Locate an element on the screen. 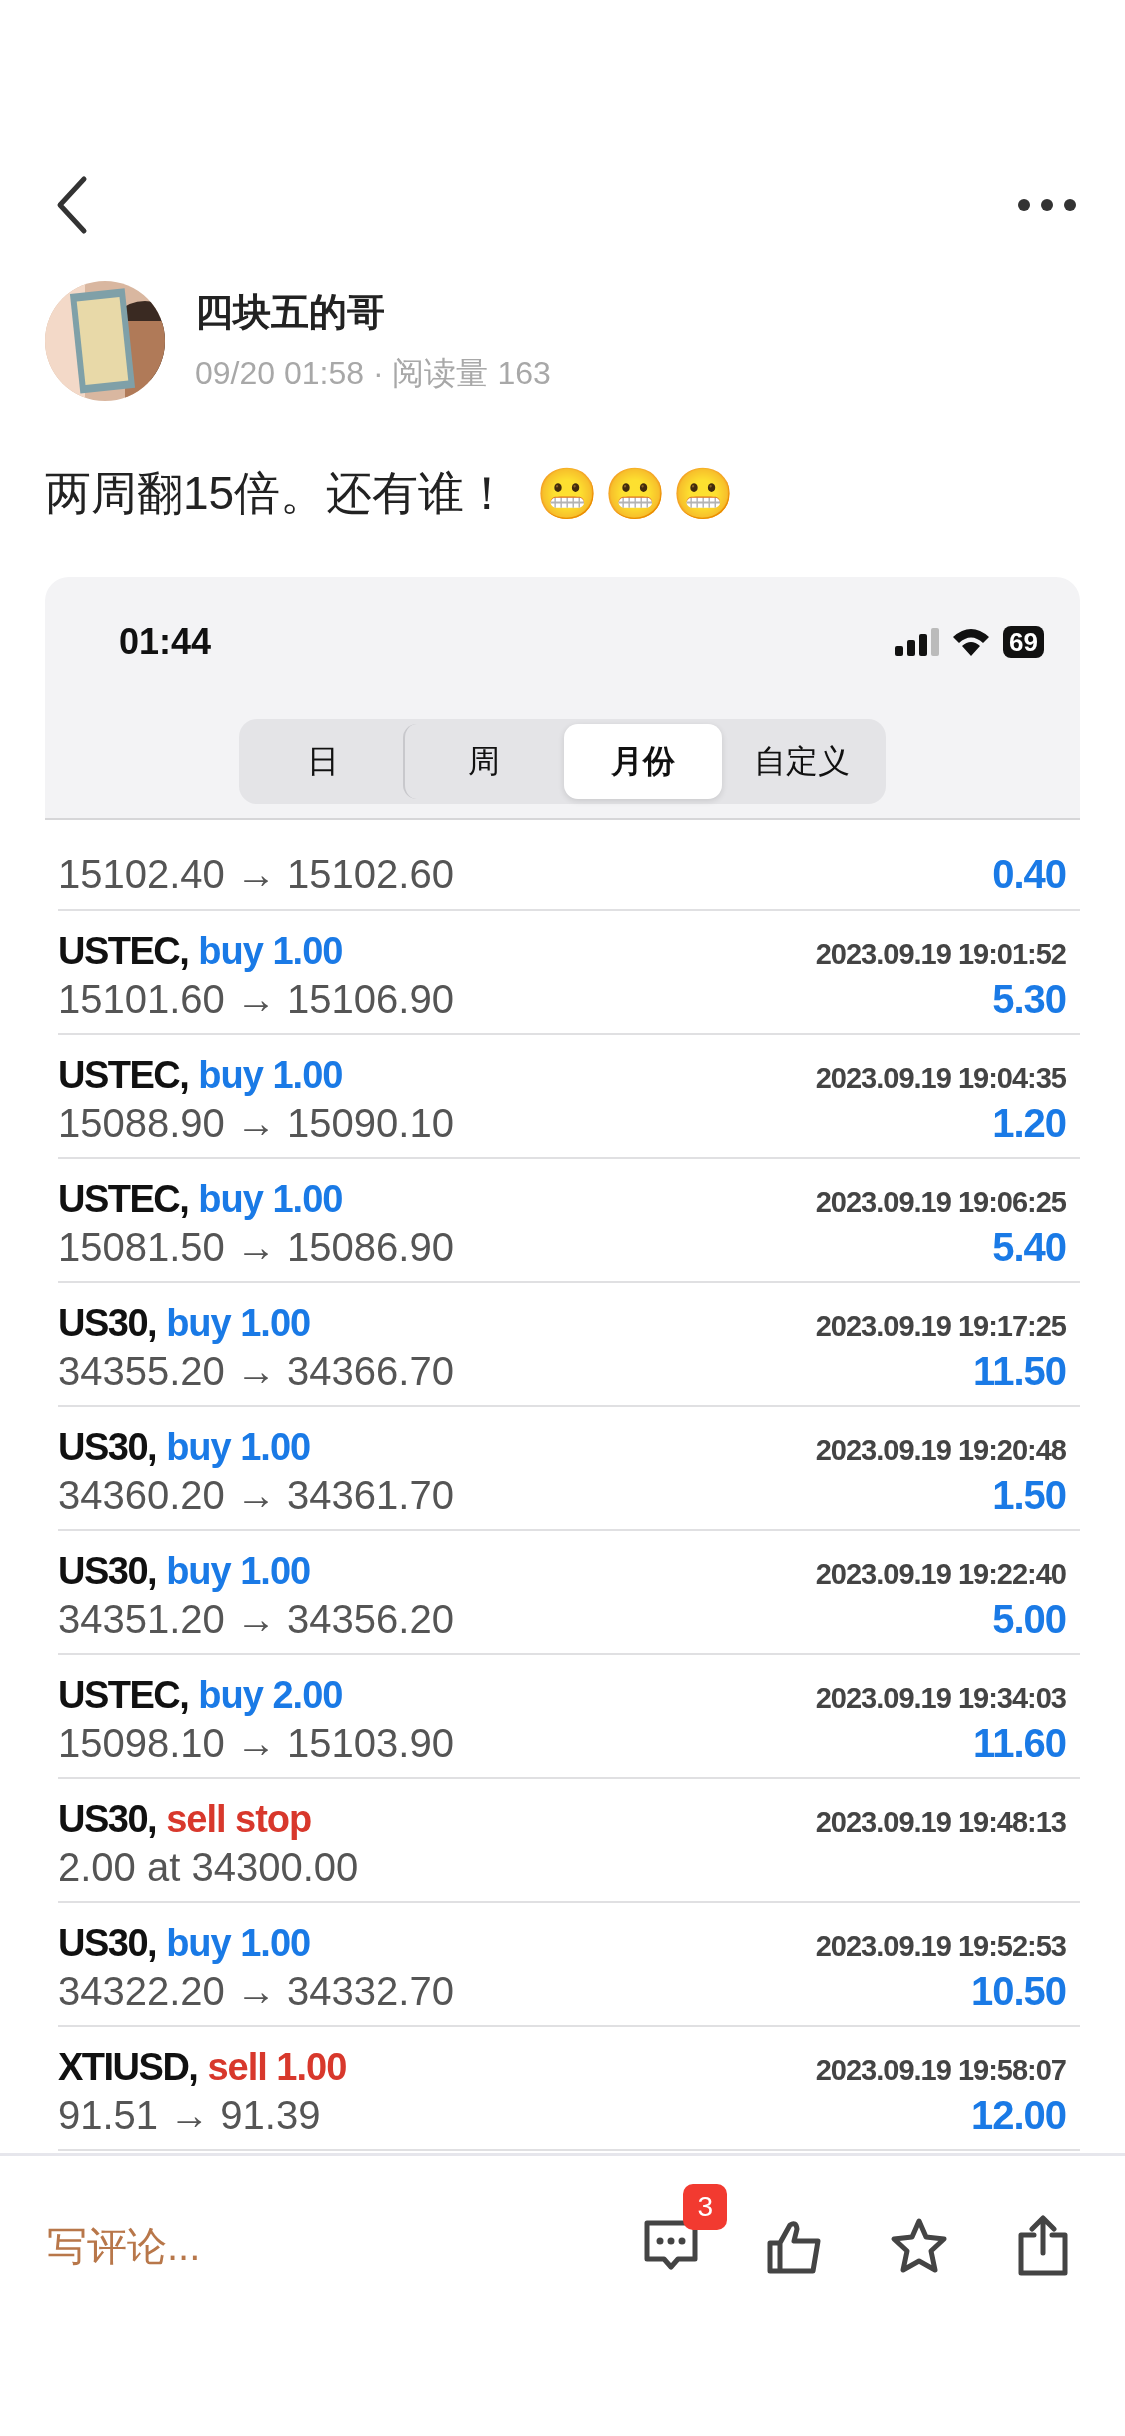 This screenshot has height=2436, width=1125. trade-profit: 1.50 is located at coordinates (1029, 1495).